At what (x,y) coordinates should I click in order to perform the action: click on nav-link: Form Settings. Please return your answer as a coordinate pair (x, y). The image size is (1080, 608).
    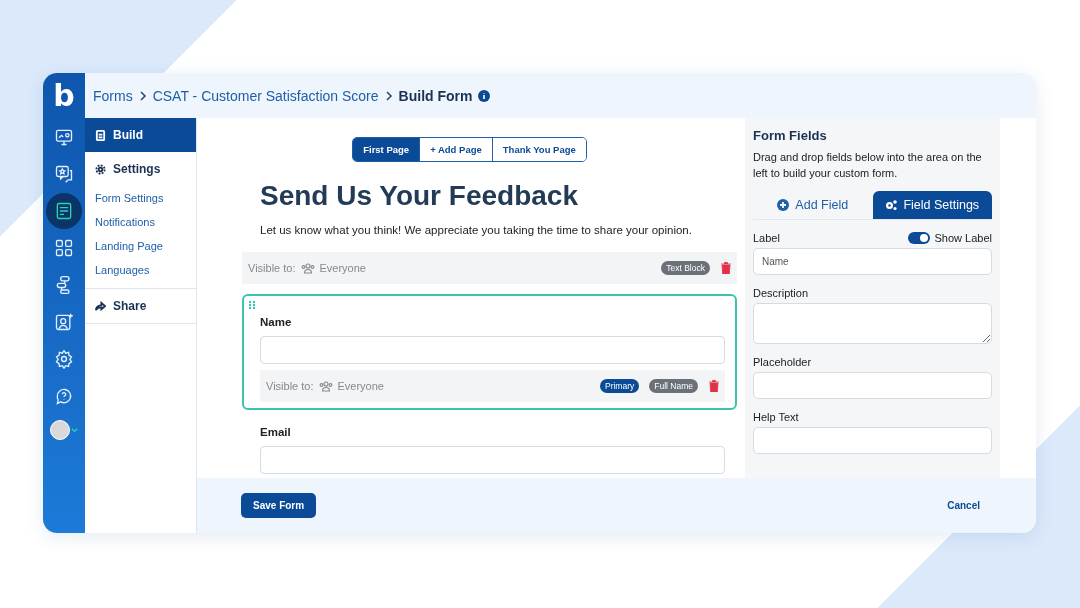
    Looking at the image, I should click on (140, 198).